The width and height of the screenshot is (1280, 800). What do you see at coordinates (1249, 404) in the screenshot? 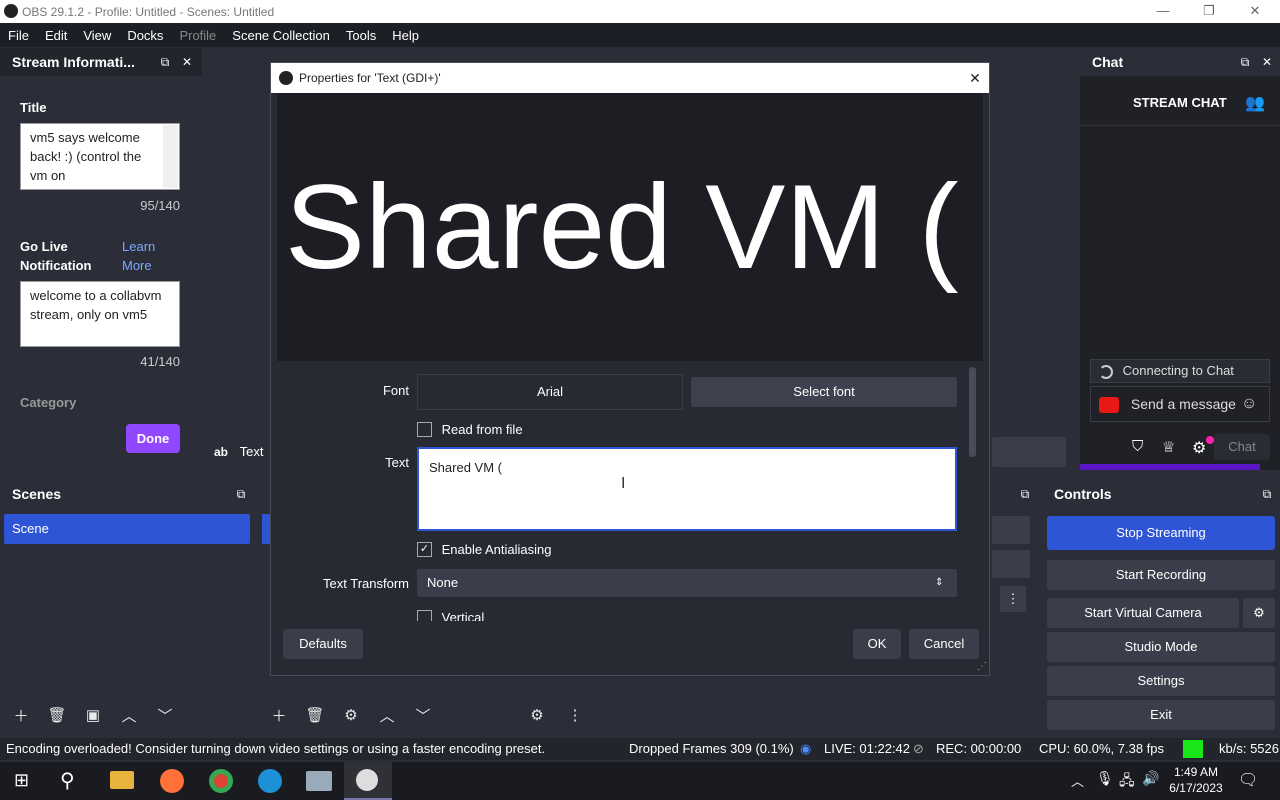
I see `emote-icon: ☺` at bounding box center [1249, 404].